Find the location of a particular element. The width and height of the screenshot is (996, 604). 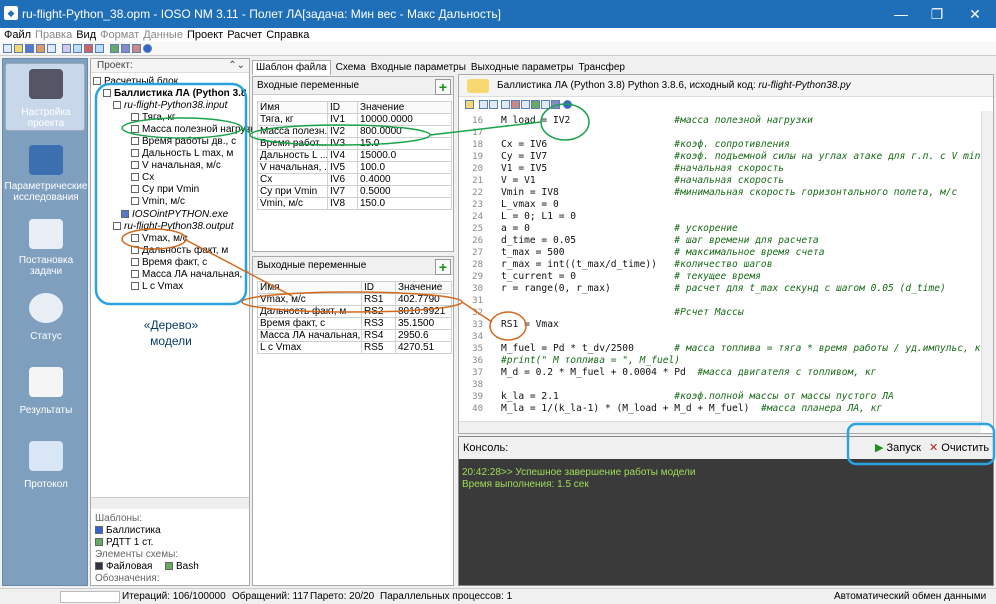

tree-node-input-var: Cx is located at coordinates (142, 177).